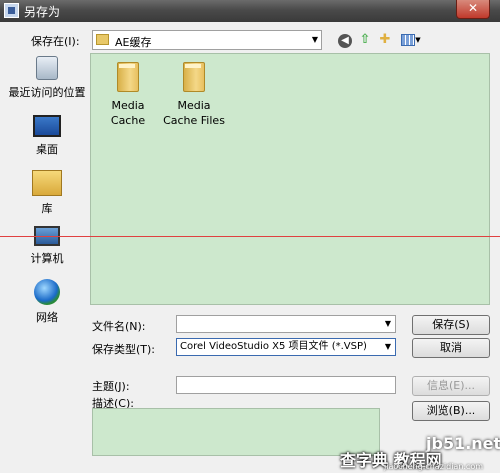  I want to click on filename-label: 文件名(N):, so click(119, 326).